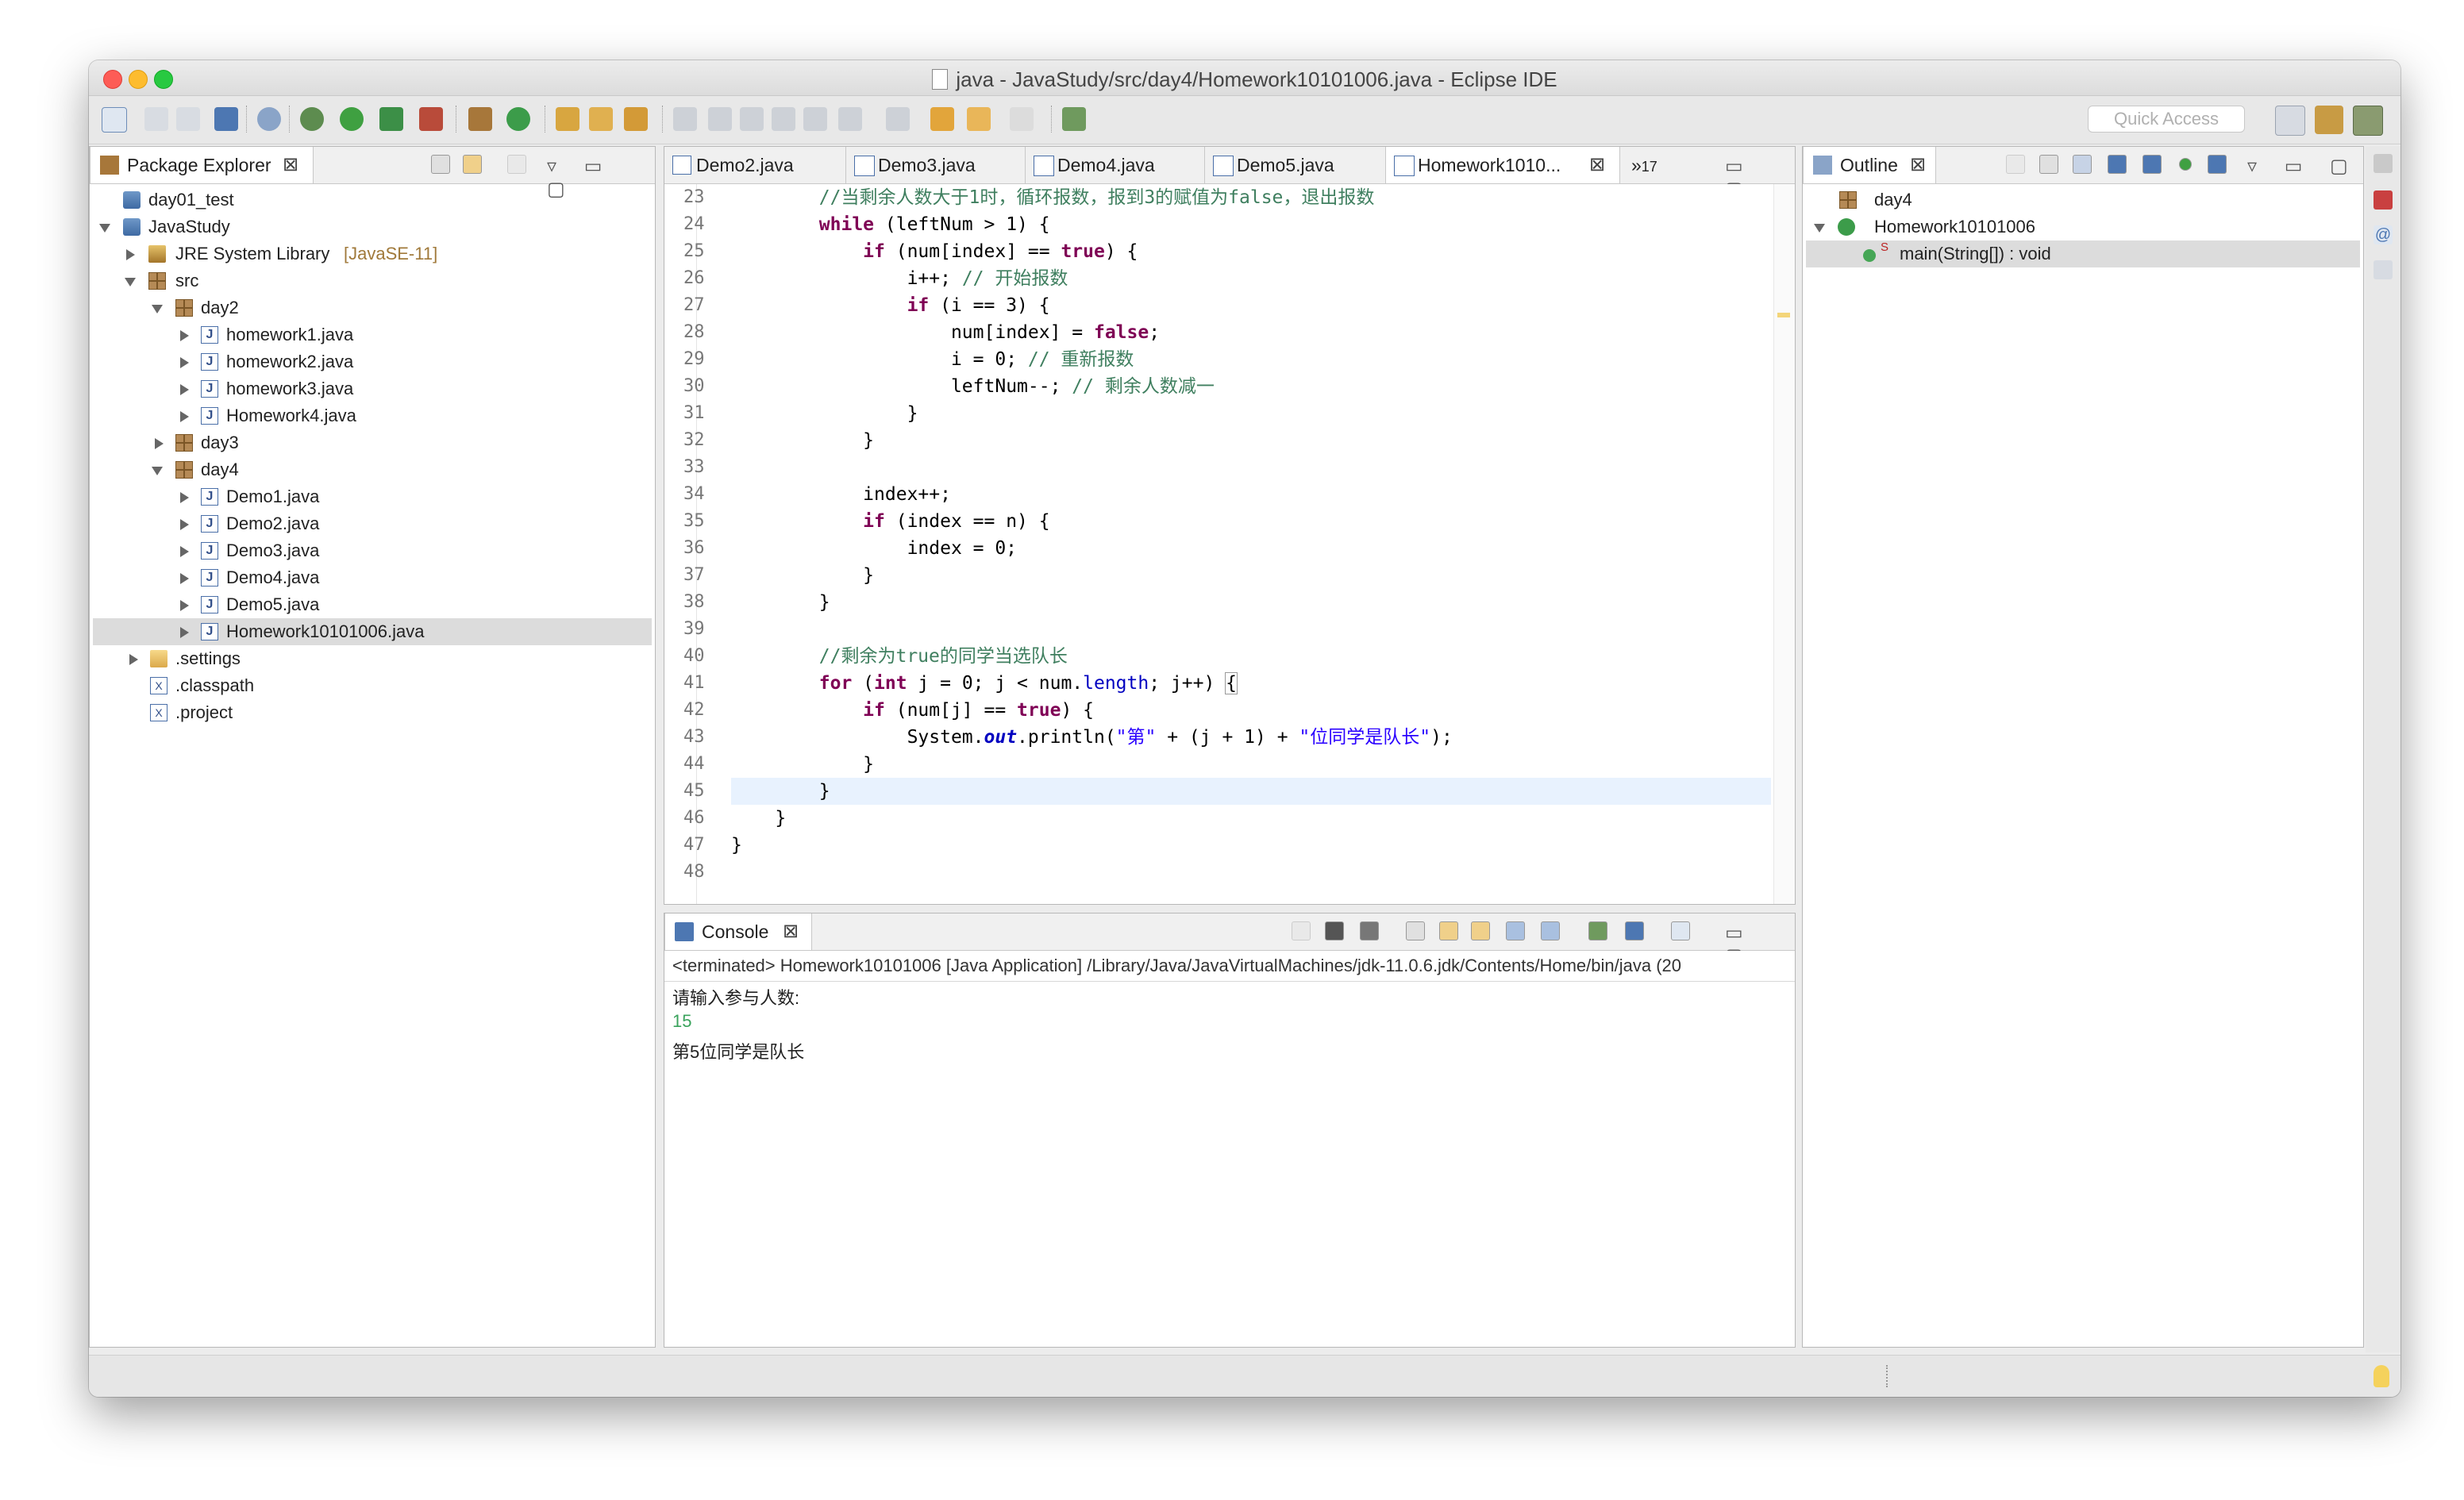 This screenshot has width=2464, height=1500. Describe the element at coordinates (898, 119) in the screenshot. I see `prev-annotation-icon` at that location.